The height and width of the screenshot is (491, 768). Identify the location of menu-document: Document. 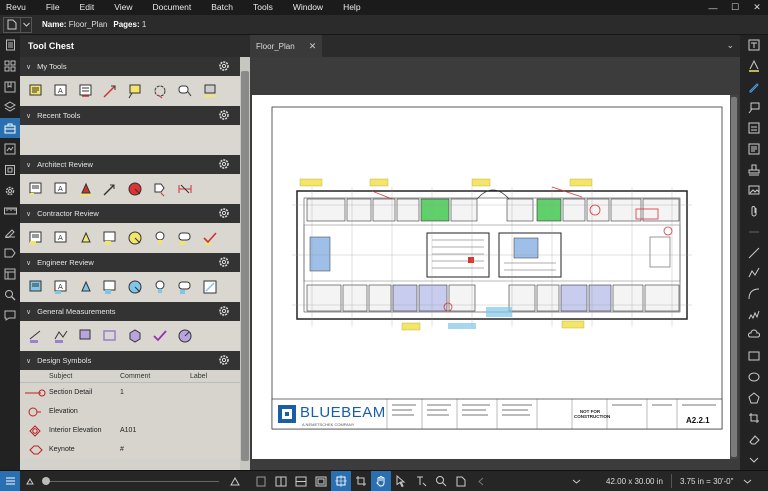
(171, 7).